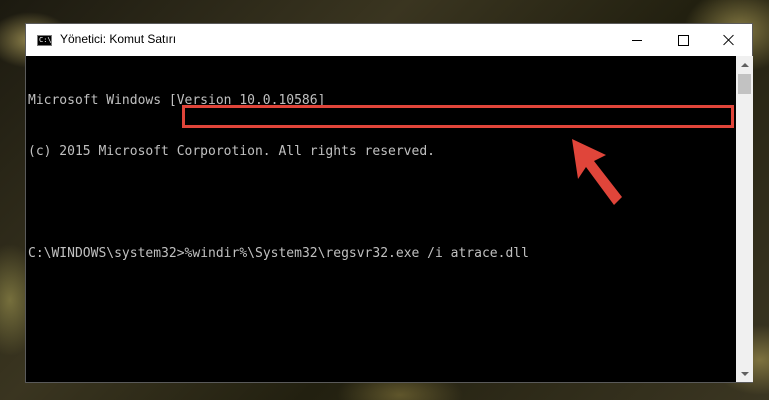 The height and width of the screenshot is (400, 769). I want to click on cmd-icon: C:\, so click(44, 40).